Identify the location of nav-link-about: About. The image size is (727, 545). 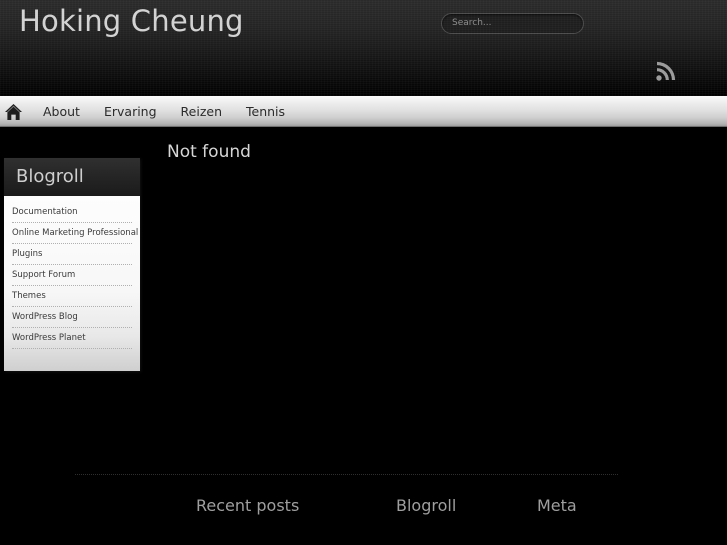
(61, 111).